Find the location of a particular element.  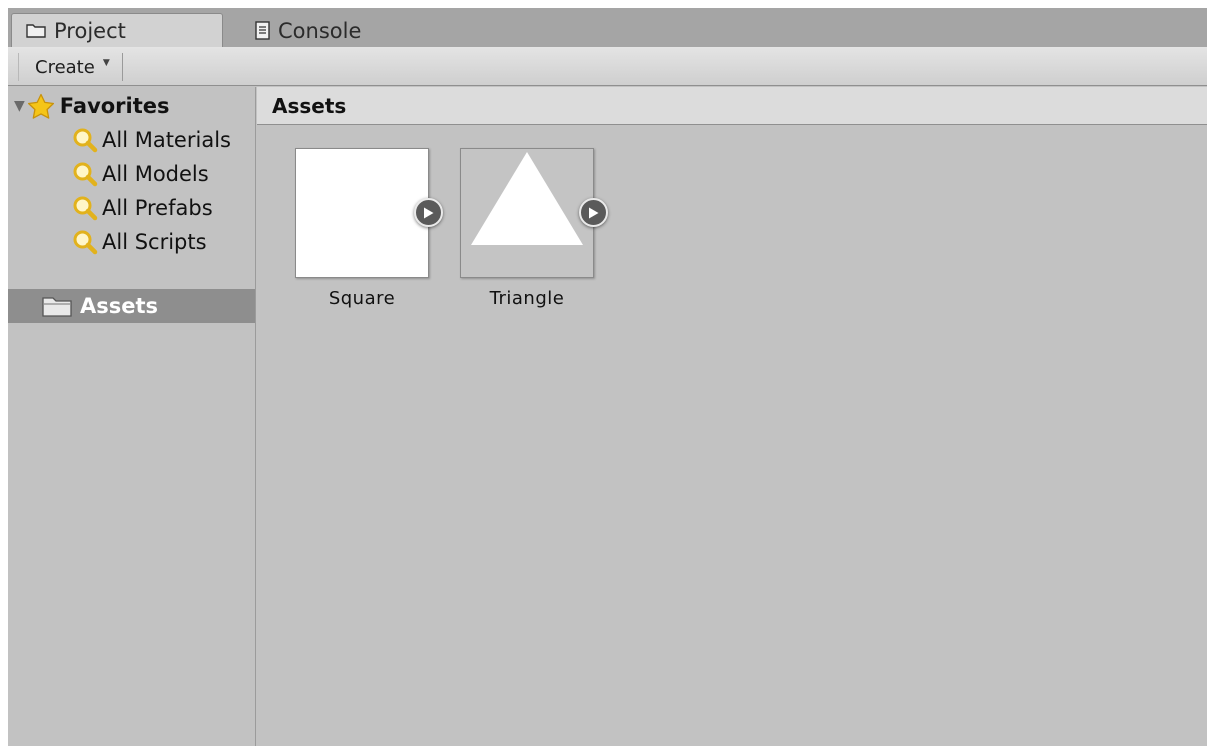

tree-item-assets: Assets is located at coordinates (131, 306).